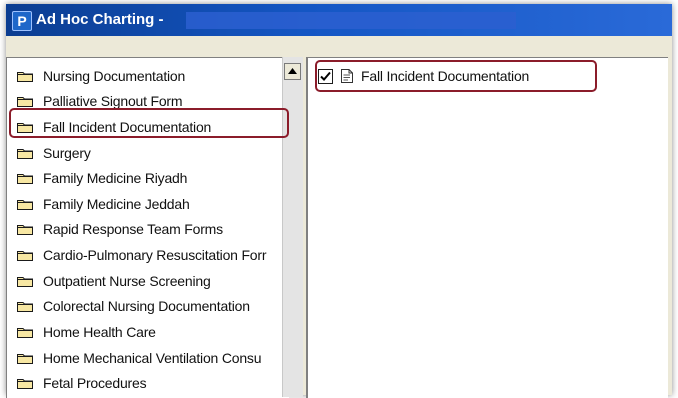  I want to click on tree-item-label: Home Mechanical Ventilation Consu, so click(152, 358).